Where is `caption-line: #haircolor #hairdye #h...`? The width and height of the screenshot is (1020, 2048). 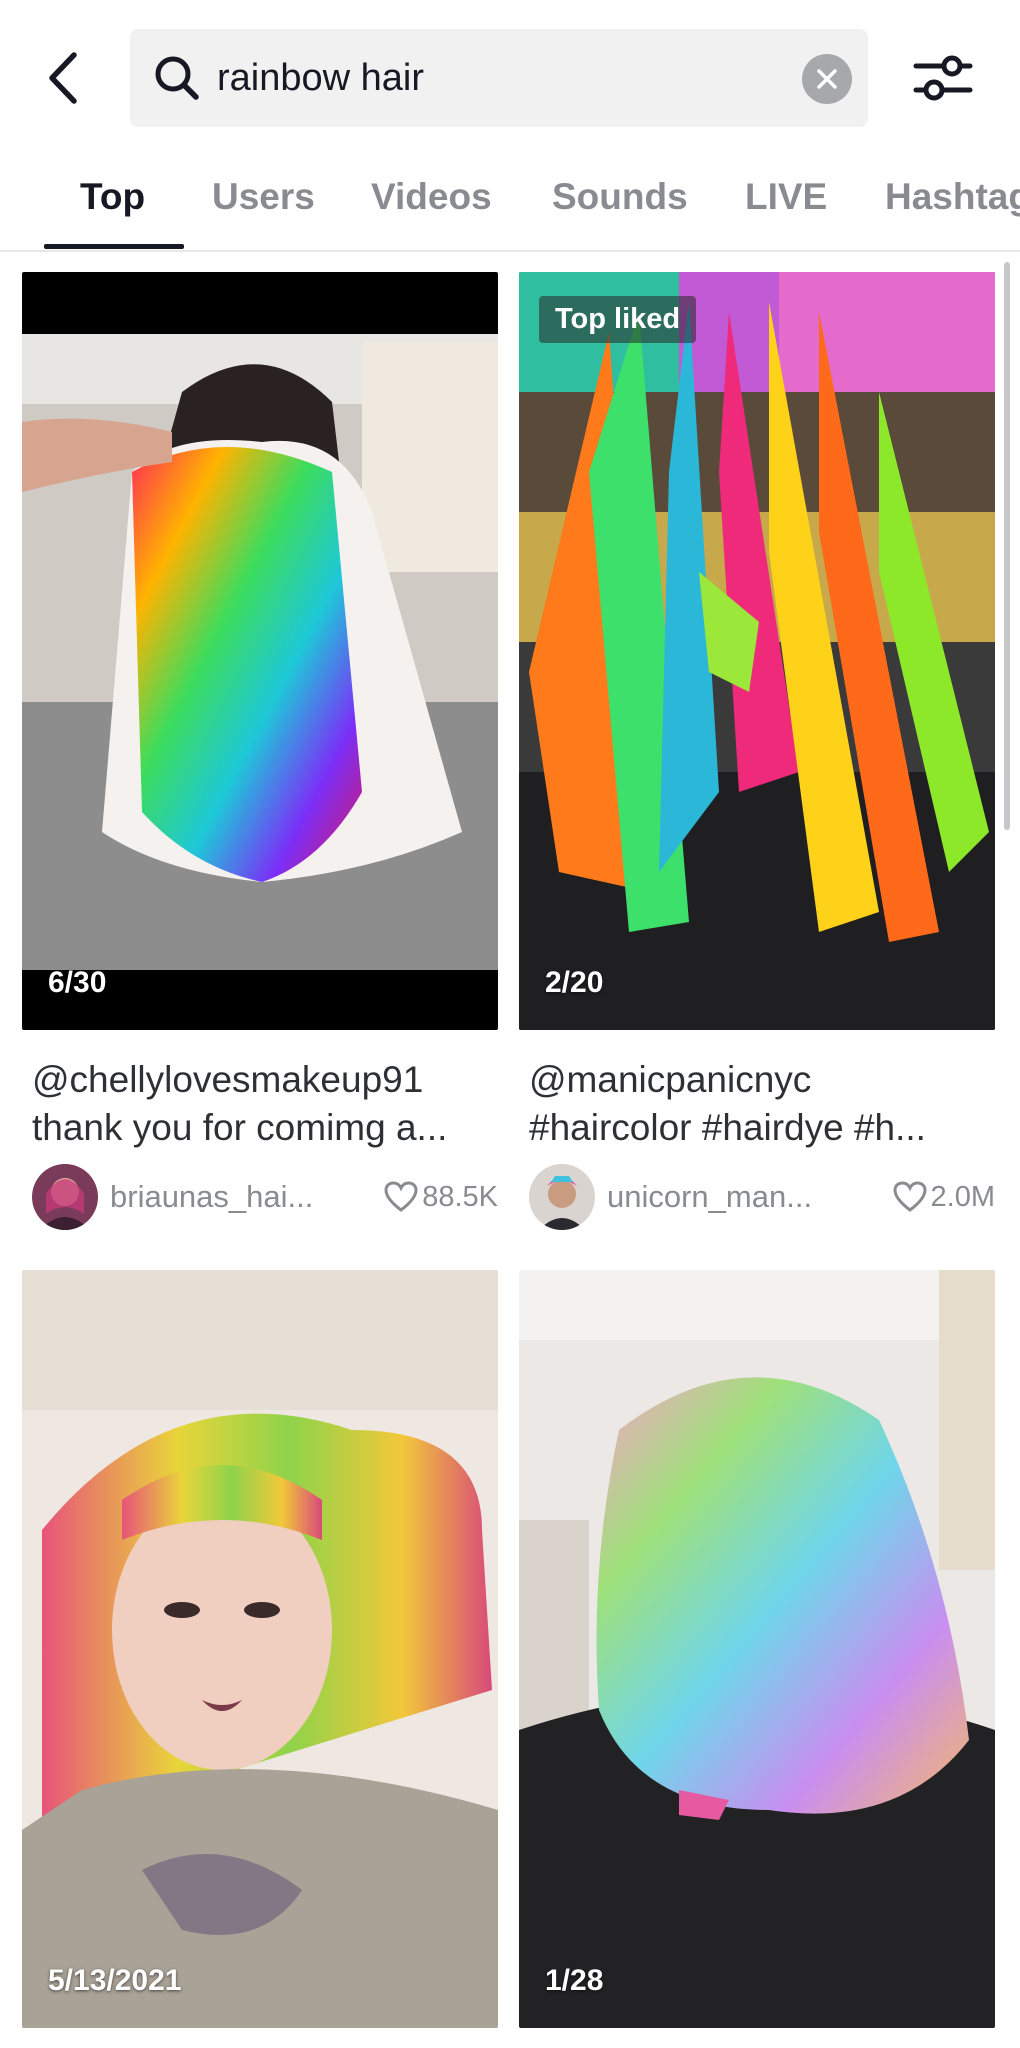
caption-line: #haircolor #hairdye #h... is located at coordinates (727, 1127).